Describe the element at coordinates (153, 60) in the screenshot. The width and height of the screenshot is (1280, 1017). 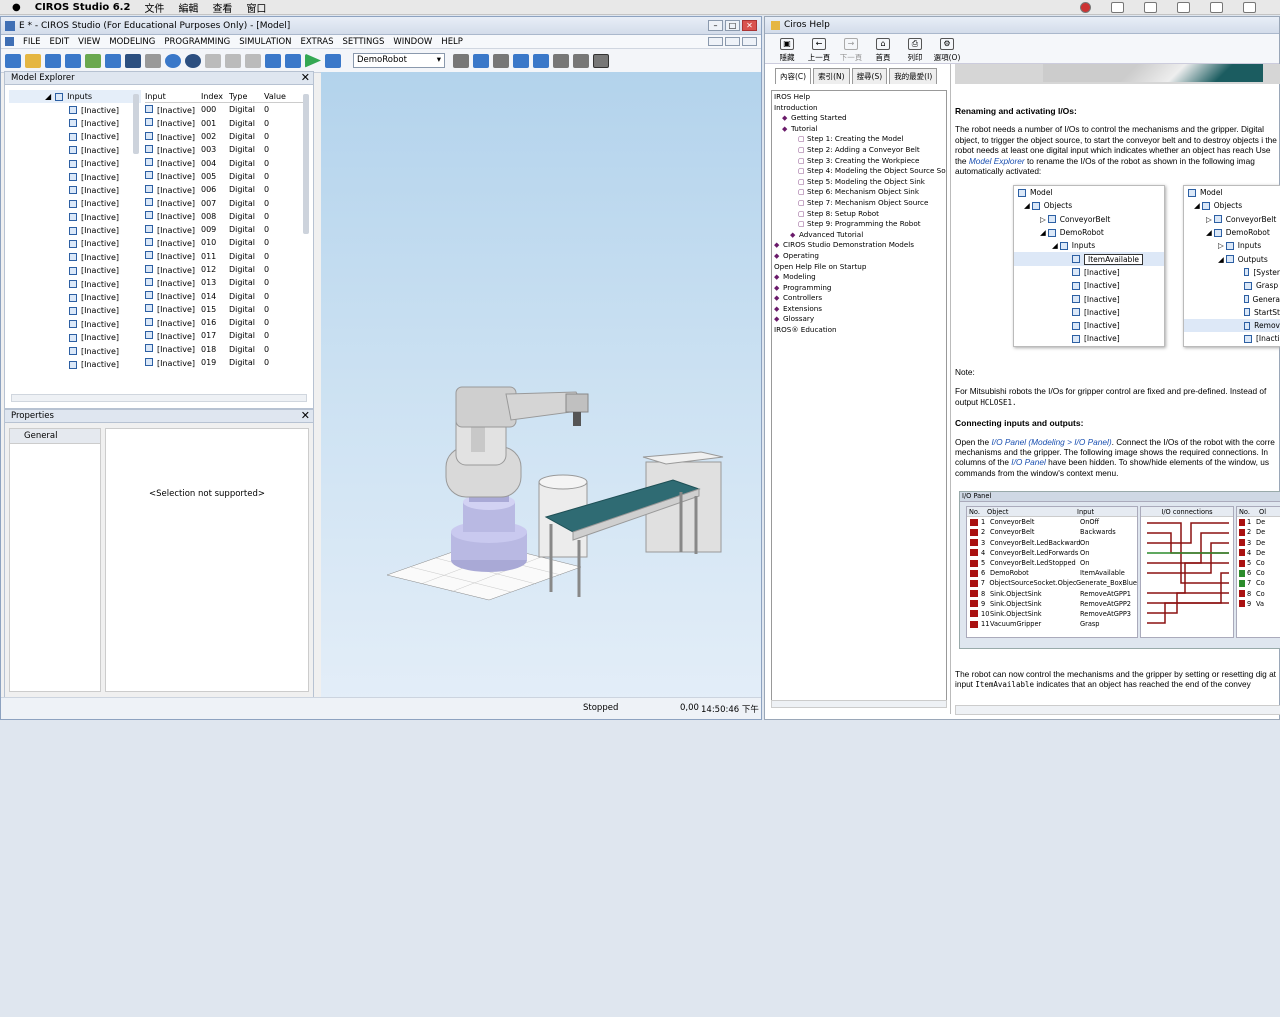
I see `delete-icon` at that location.